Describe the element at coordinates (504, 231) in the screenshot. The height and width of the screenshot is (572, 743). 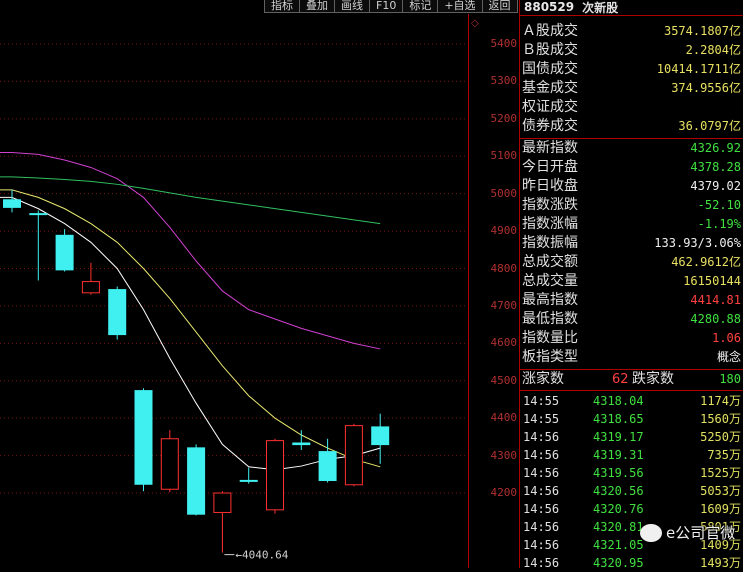
I see `y-tick-label: 4900` at that location.